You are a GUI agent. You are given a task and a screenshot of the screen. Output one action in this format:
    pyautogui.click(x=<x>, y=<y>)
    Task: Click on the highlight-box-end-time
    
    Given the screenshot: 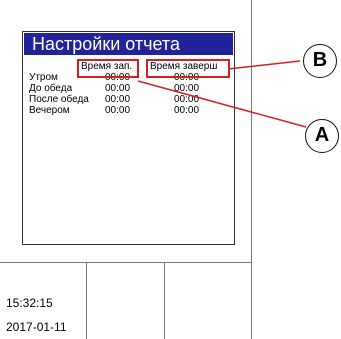 What is the action you would take?
    pyautogui.click(x=188, y=68)
    